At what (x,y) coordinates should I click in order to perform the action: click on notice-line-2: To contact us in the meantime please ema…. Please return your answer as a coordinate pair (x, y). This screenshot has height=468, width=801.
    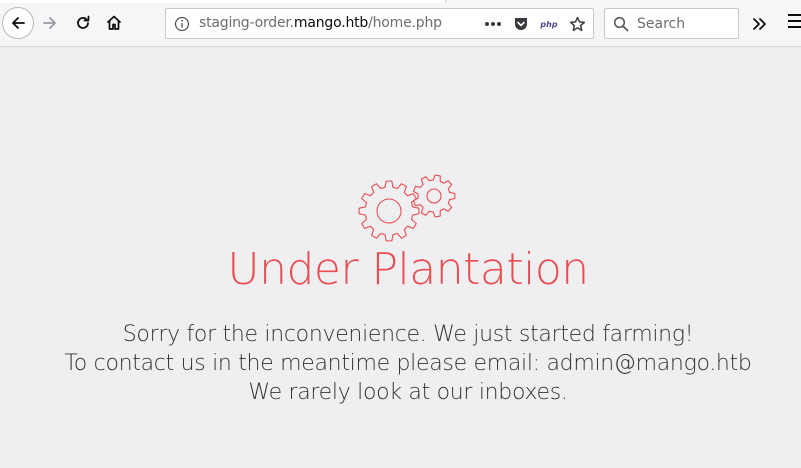
    Looking at the image, I should click on (408, 363).